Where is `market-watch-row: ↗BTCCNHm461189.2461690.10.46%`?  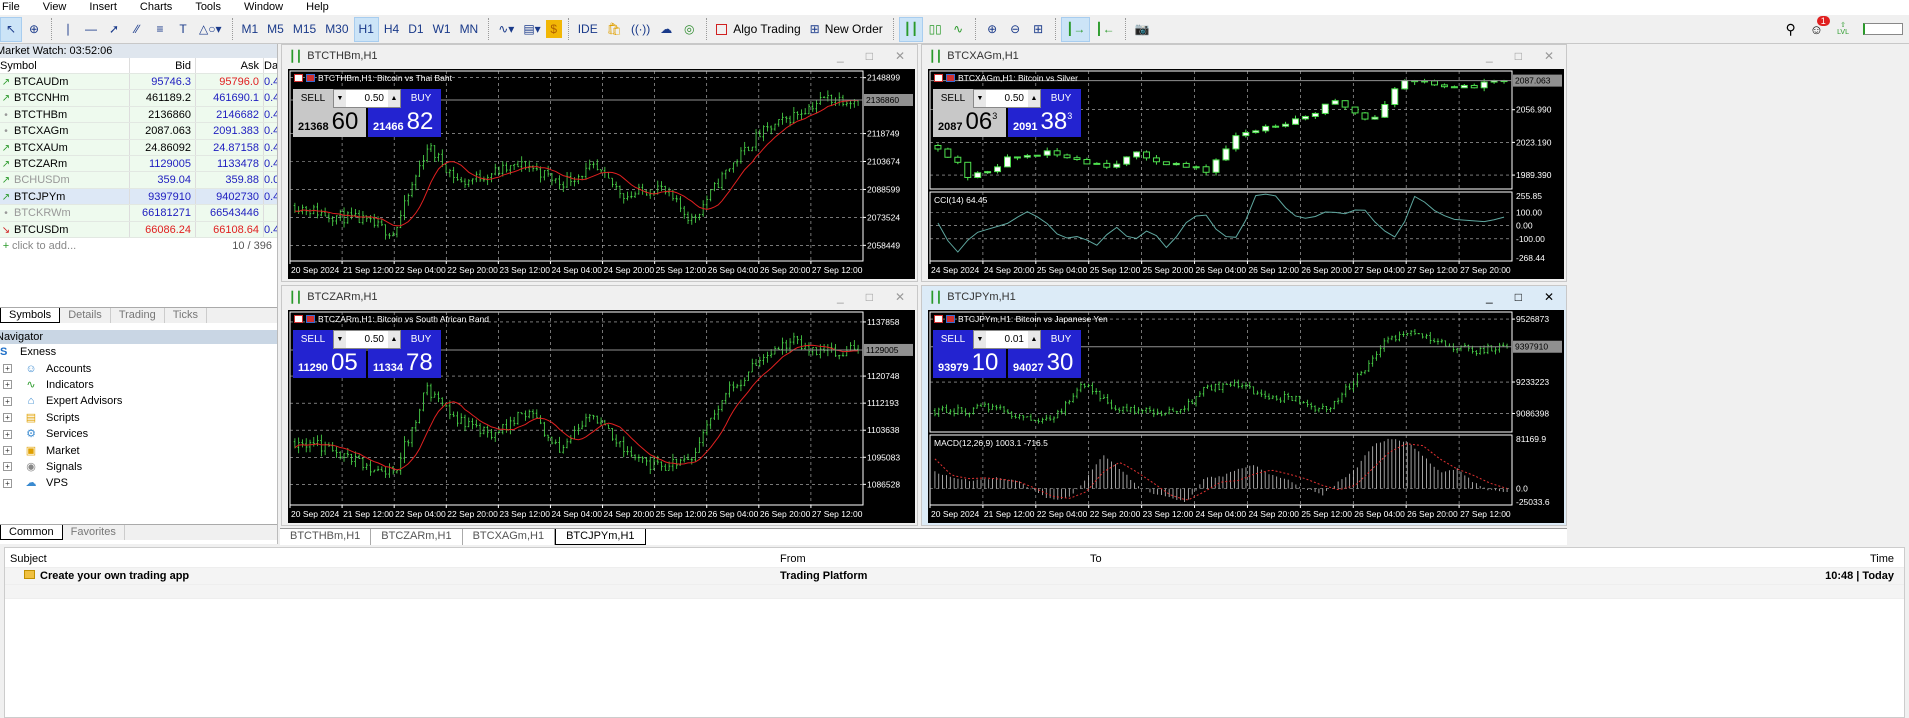
market-watch-row: ↗BTCCNHm461189.2461690.10.46% is located at coordinates (138, 98).